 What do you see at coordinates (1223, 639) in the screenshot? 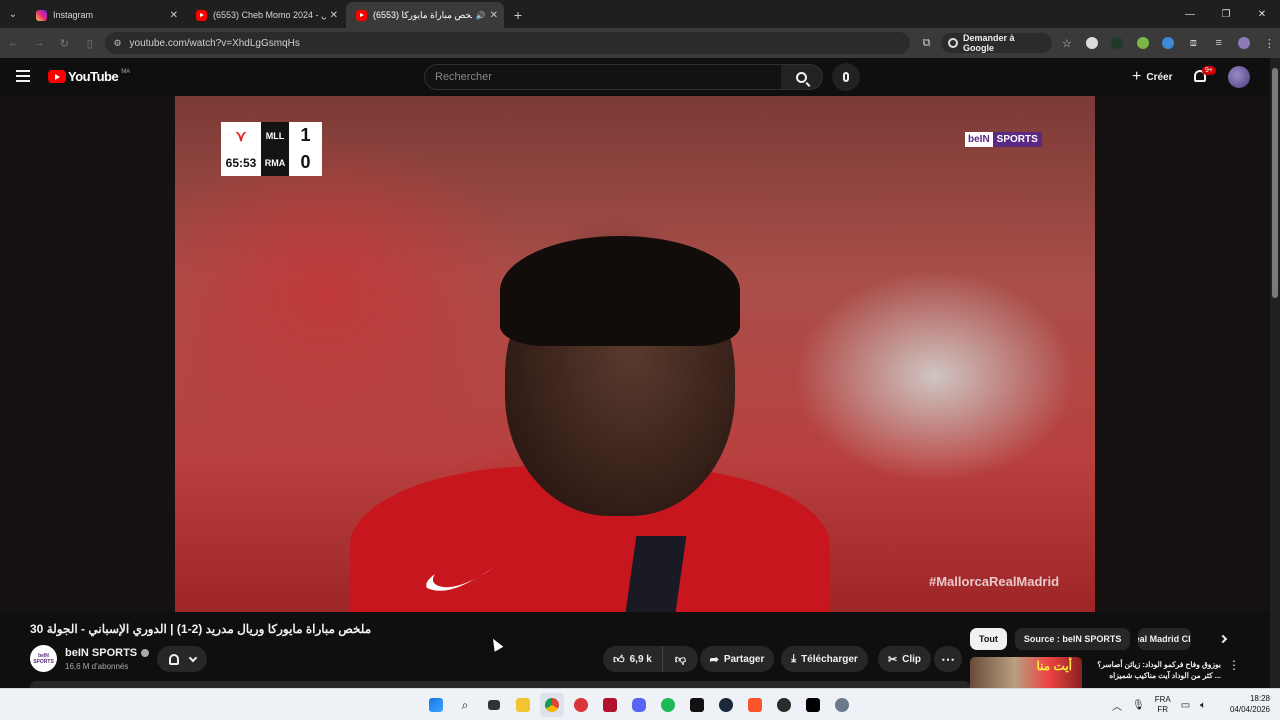
I see `chips-next-button` at bounding box center [1223, 639].